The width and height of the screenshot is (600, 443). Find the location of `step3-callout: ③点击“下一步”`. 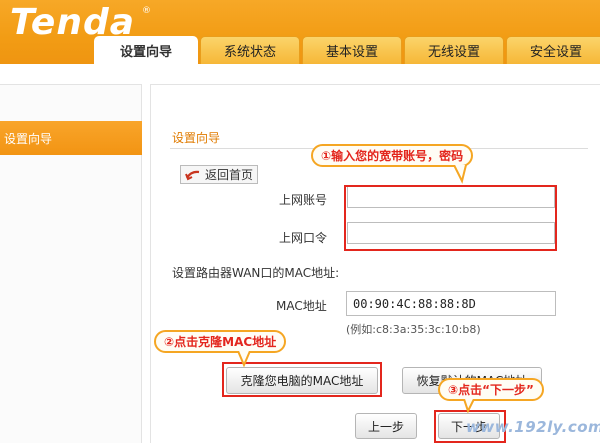

step3-callout: ③点击“下一步” is located at coordinates (491, 389).